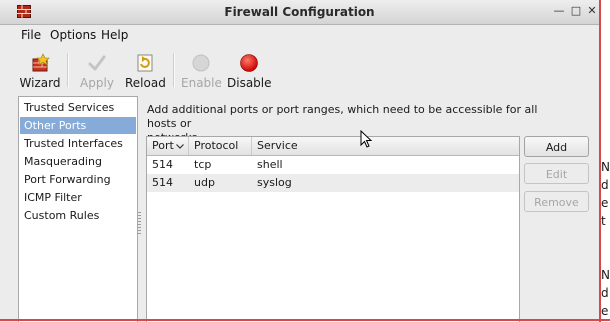  Describe the element at coordinates (145, 83) in the screenshot. I see `reload-label: Reload` at that location.